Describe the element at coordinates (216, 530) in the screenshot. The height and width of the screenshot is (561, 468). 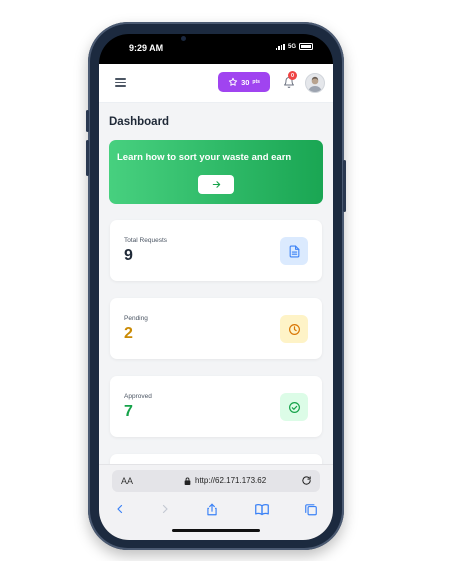
I see `home-indicator` at that location.